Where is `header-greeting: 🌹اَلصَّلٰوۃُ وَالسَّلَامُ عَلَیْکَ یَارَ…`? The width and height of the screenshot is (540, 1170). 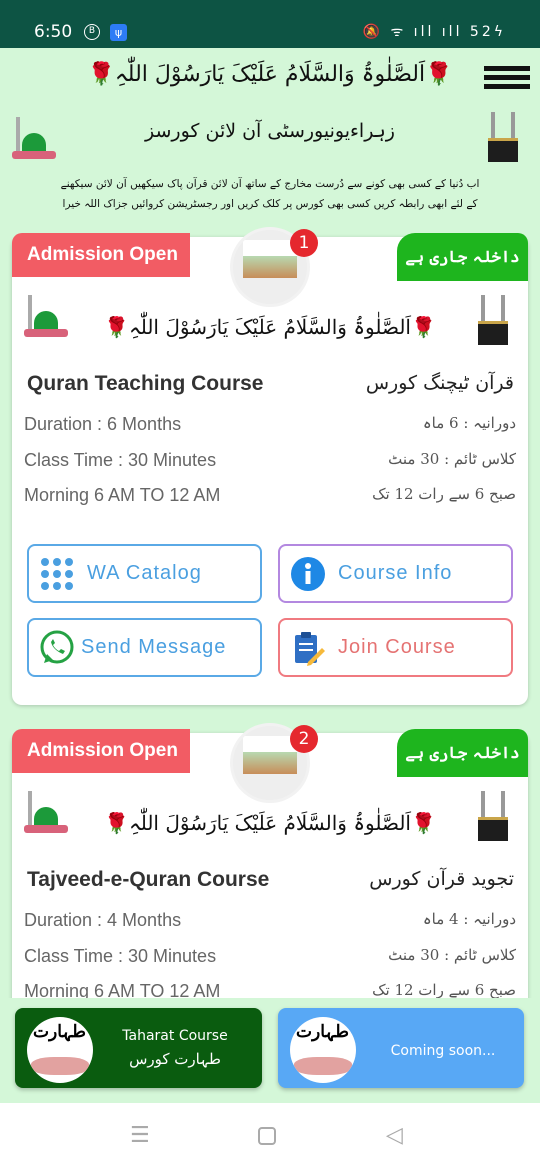
header-greeting: 🌹اَلصَّلٰوۃُ وَالسَّلَامُ عَلَیْکَ یَارَ… is located at coordinates (270, 74).